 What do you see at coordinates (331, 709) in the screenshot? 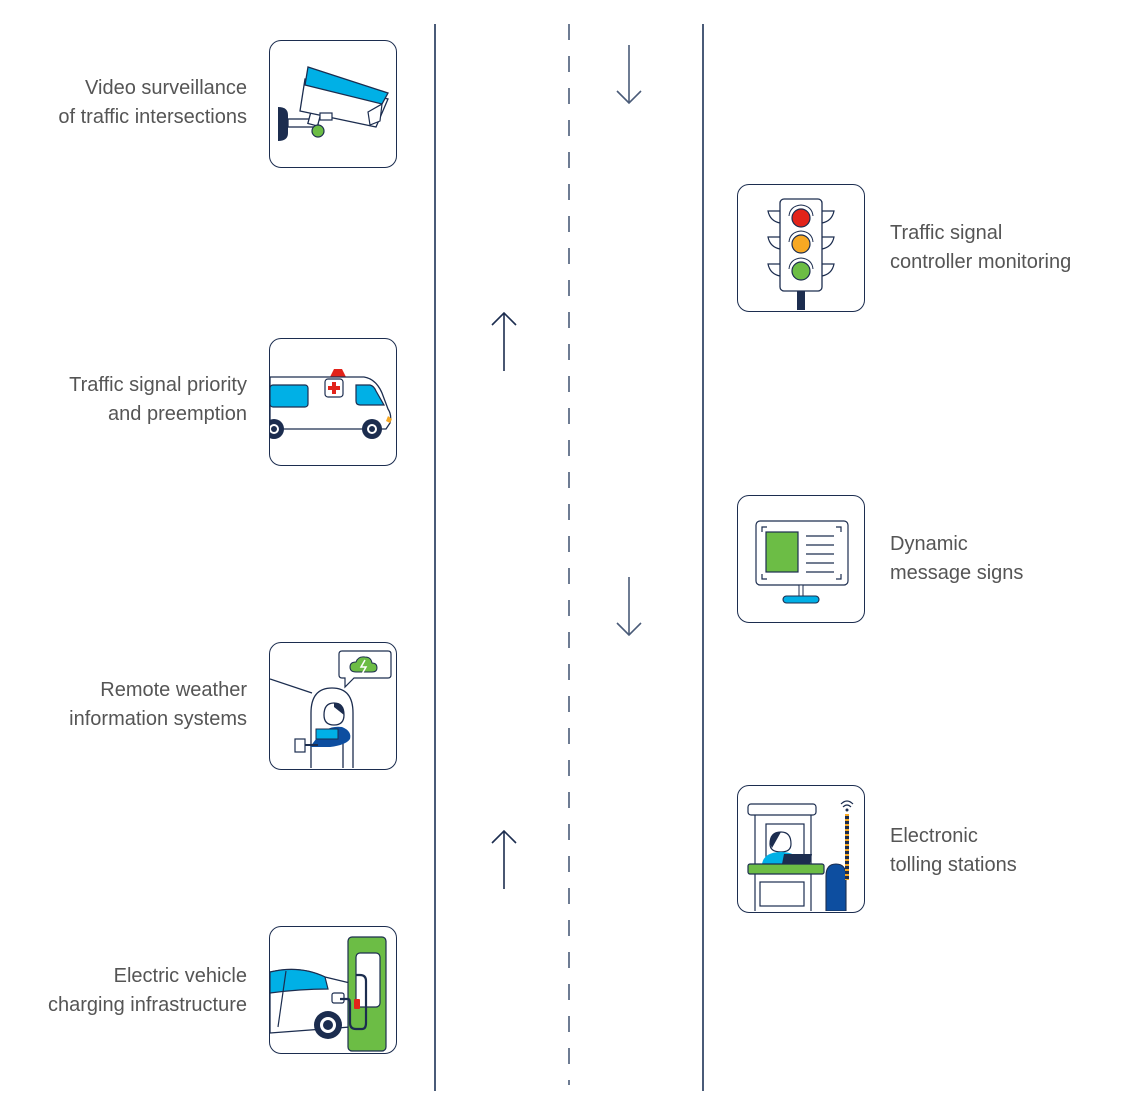
I see `weather-station-icon` at bounding box center [331, 709].